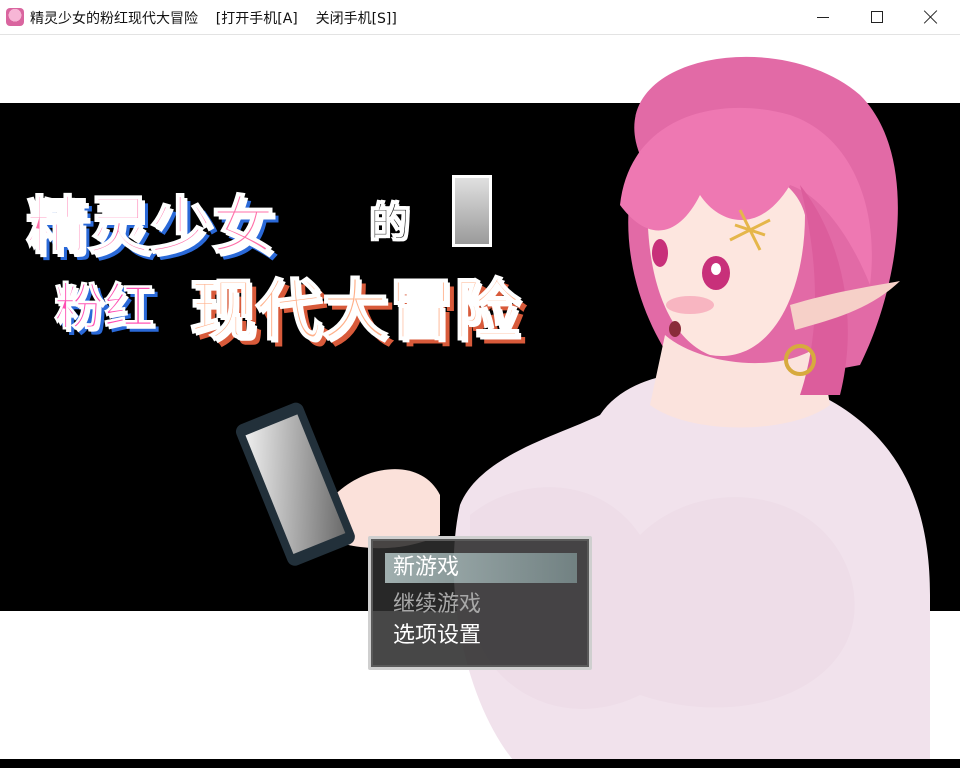 This screenshot has height=768, width=960. What do you see at coordinates (15, 17) in the screenshot?
I see `app-icon` at bounding box center [15, 17].